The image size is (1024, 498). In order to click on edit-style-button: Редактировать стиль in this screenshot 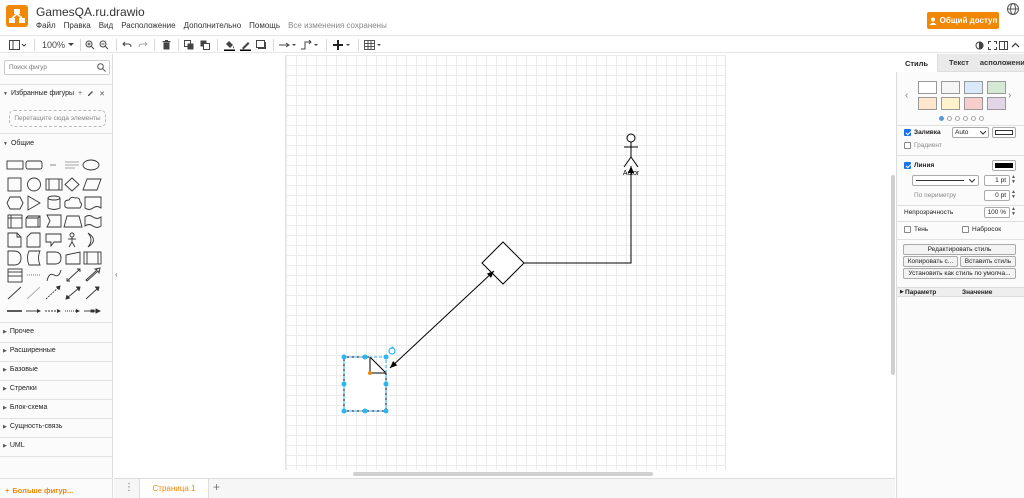, I will do `click(959, 249)`.